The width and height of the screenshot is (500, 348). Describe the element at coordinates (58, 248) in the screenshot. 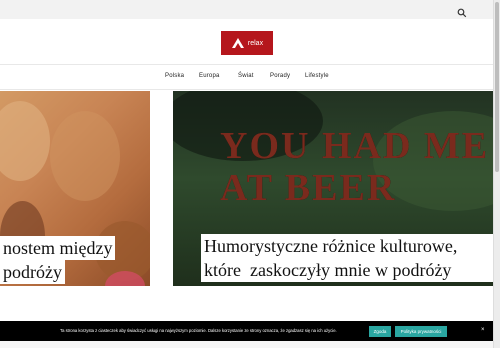

I see `left-article-title-line1: nostem między` at that location.